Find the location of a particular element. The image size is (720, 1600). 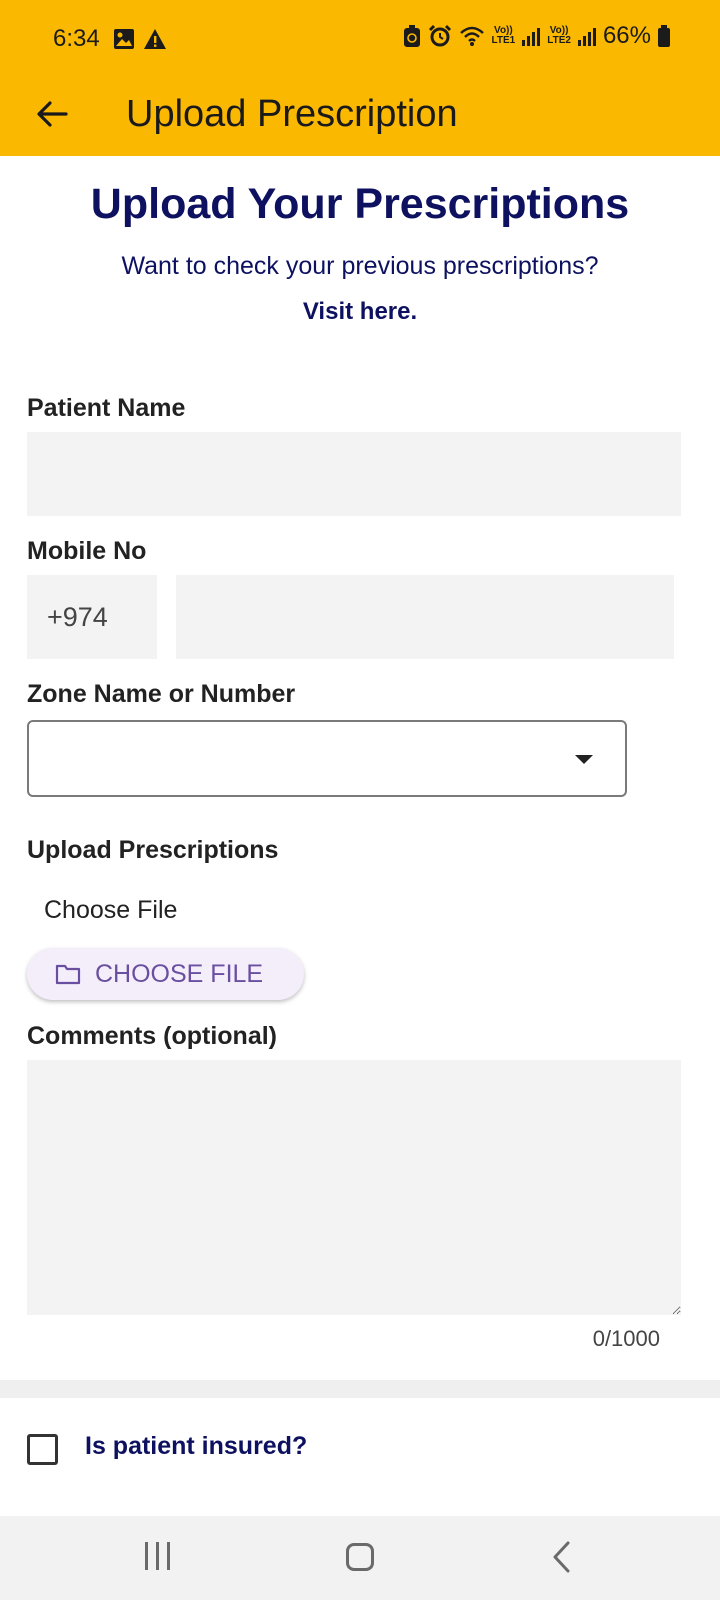

choose-file-button-label: CHOOSE FILE is located at coordinates (179, 973).